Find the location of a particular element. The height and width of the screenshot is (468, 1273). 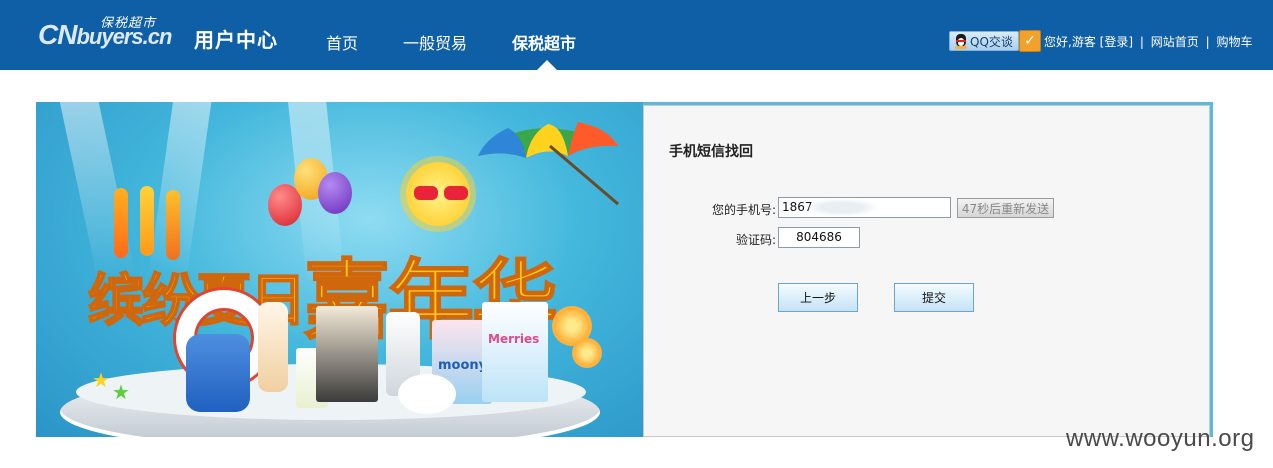

logo-subtitle: 保税超市 is located at coordinates (128, 23).